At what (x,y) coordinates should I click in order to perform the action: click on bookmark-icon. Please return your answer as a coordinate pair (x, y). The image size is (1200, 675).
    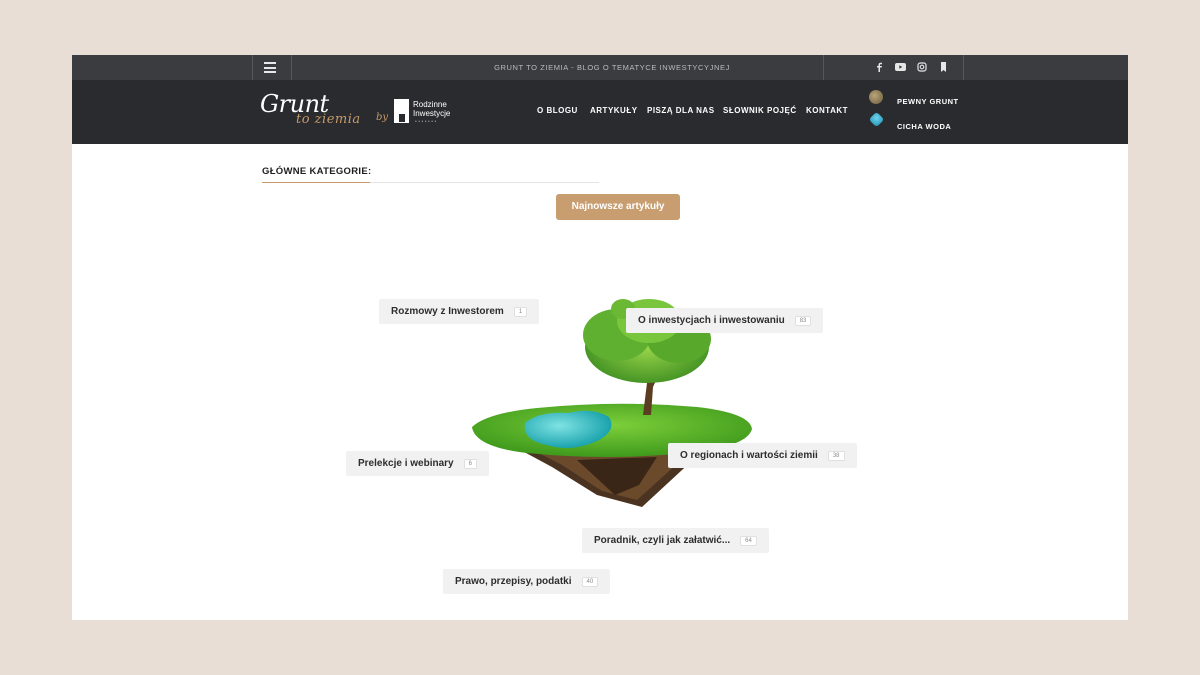
    Looking at the image, I should click on (943, 67).